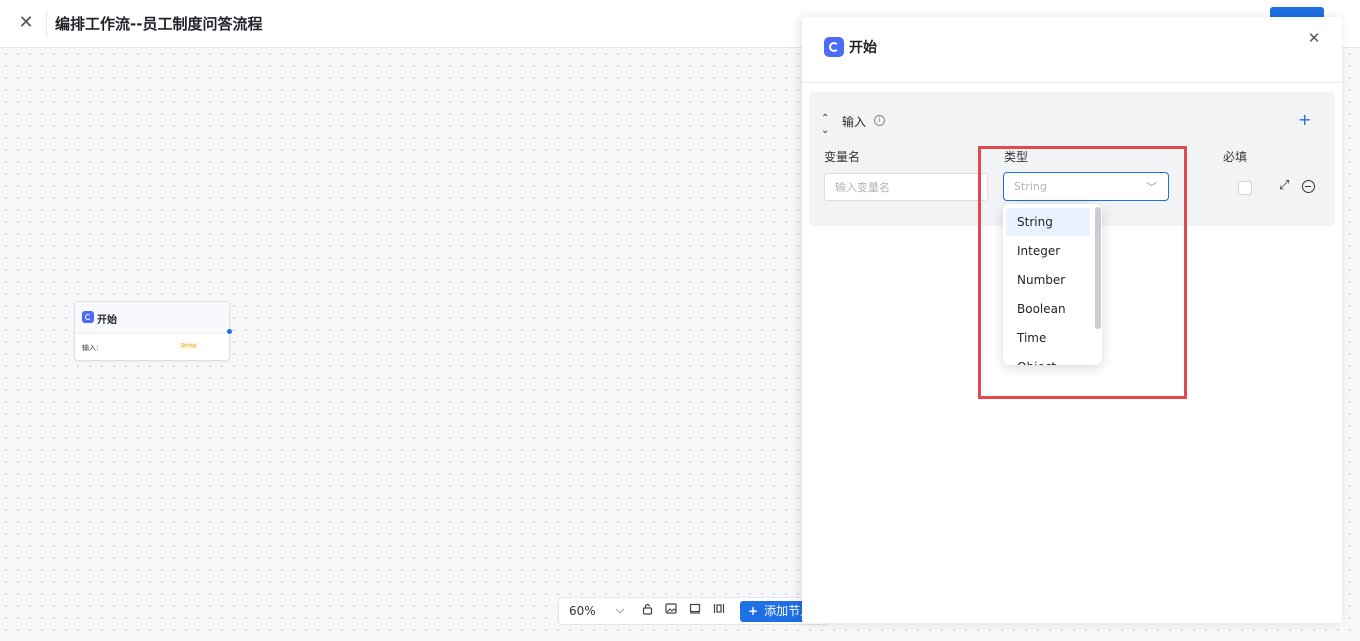 This screenshot has height=641, width=1360. Describe the element at coordinates (863, 48) in the screenshot. I see `panel-title: 开始` at that location.